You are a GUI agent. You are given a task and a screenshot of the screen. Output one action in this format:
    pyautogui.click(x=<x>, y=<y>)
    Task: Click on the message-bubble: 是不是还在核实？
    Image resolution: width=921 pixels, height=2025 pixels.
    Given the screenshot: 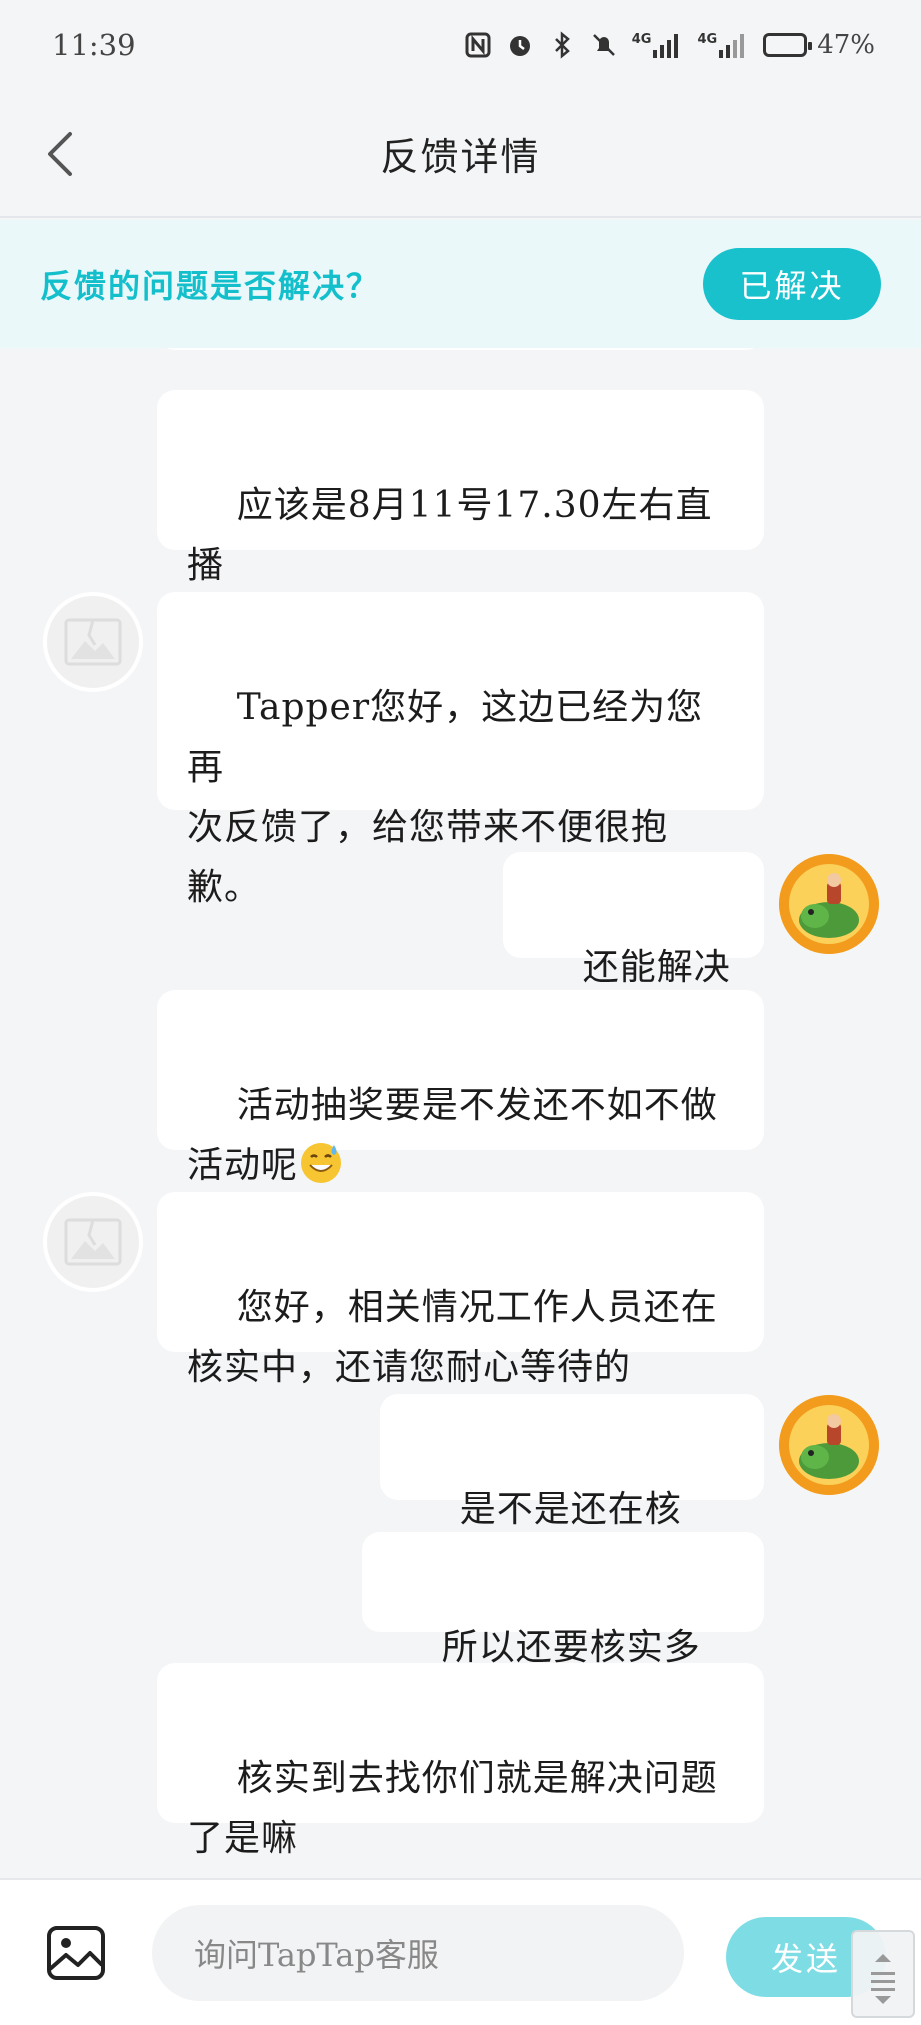 What is the action you would take?
    pyautogui.click(x=572, y=1492)
    